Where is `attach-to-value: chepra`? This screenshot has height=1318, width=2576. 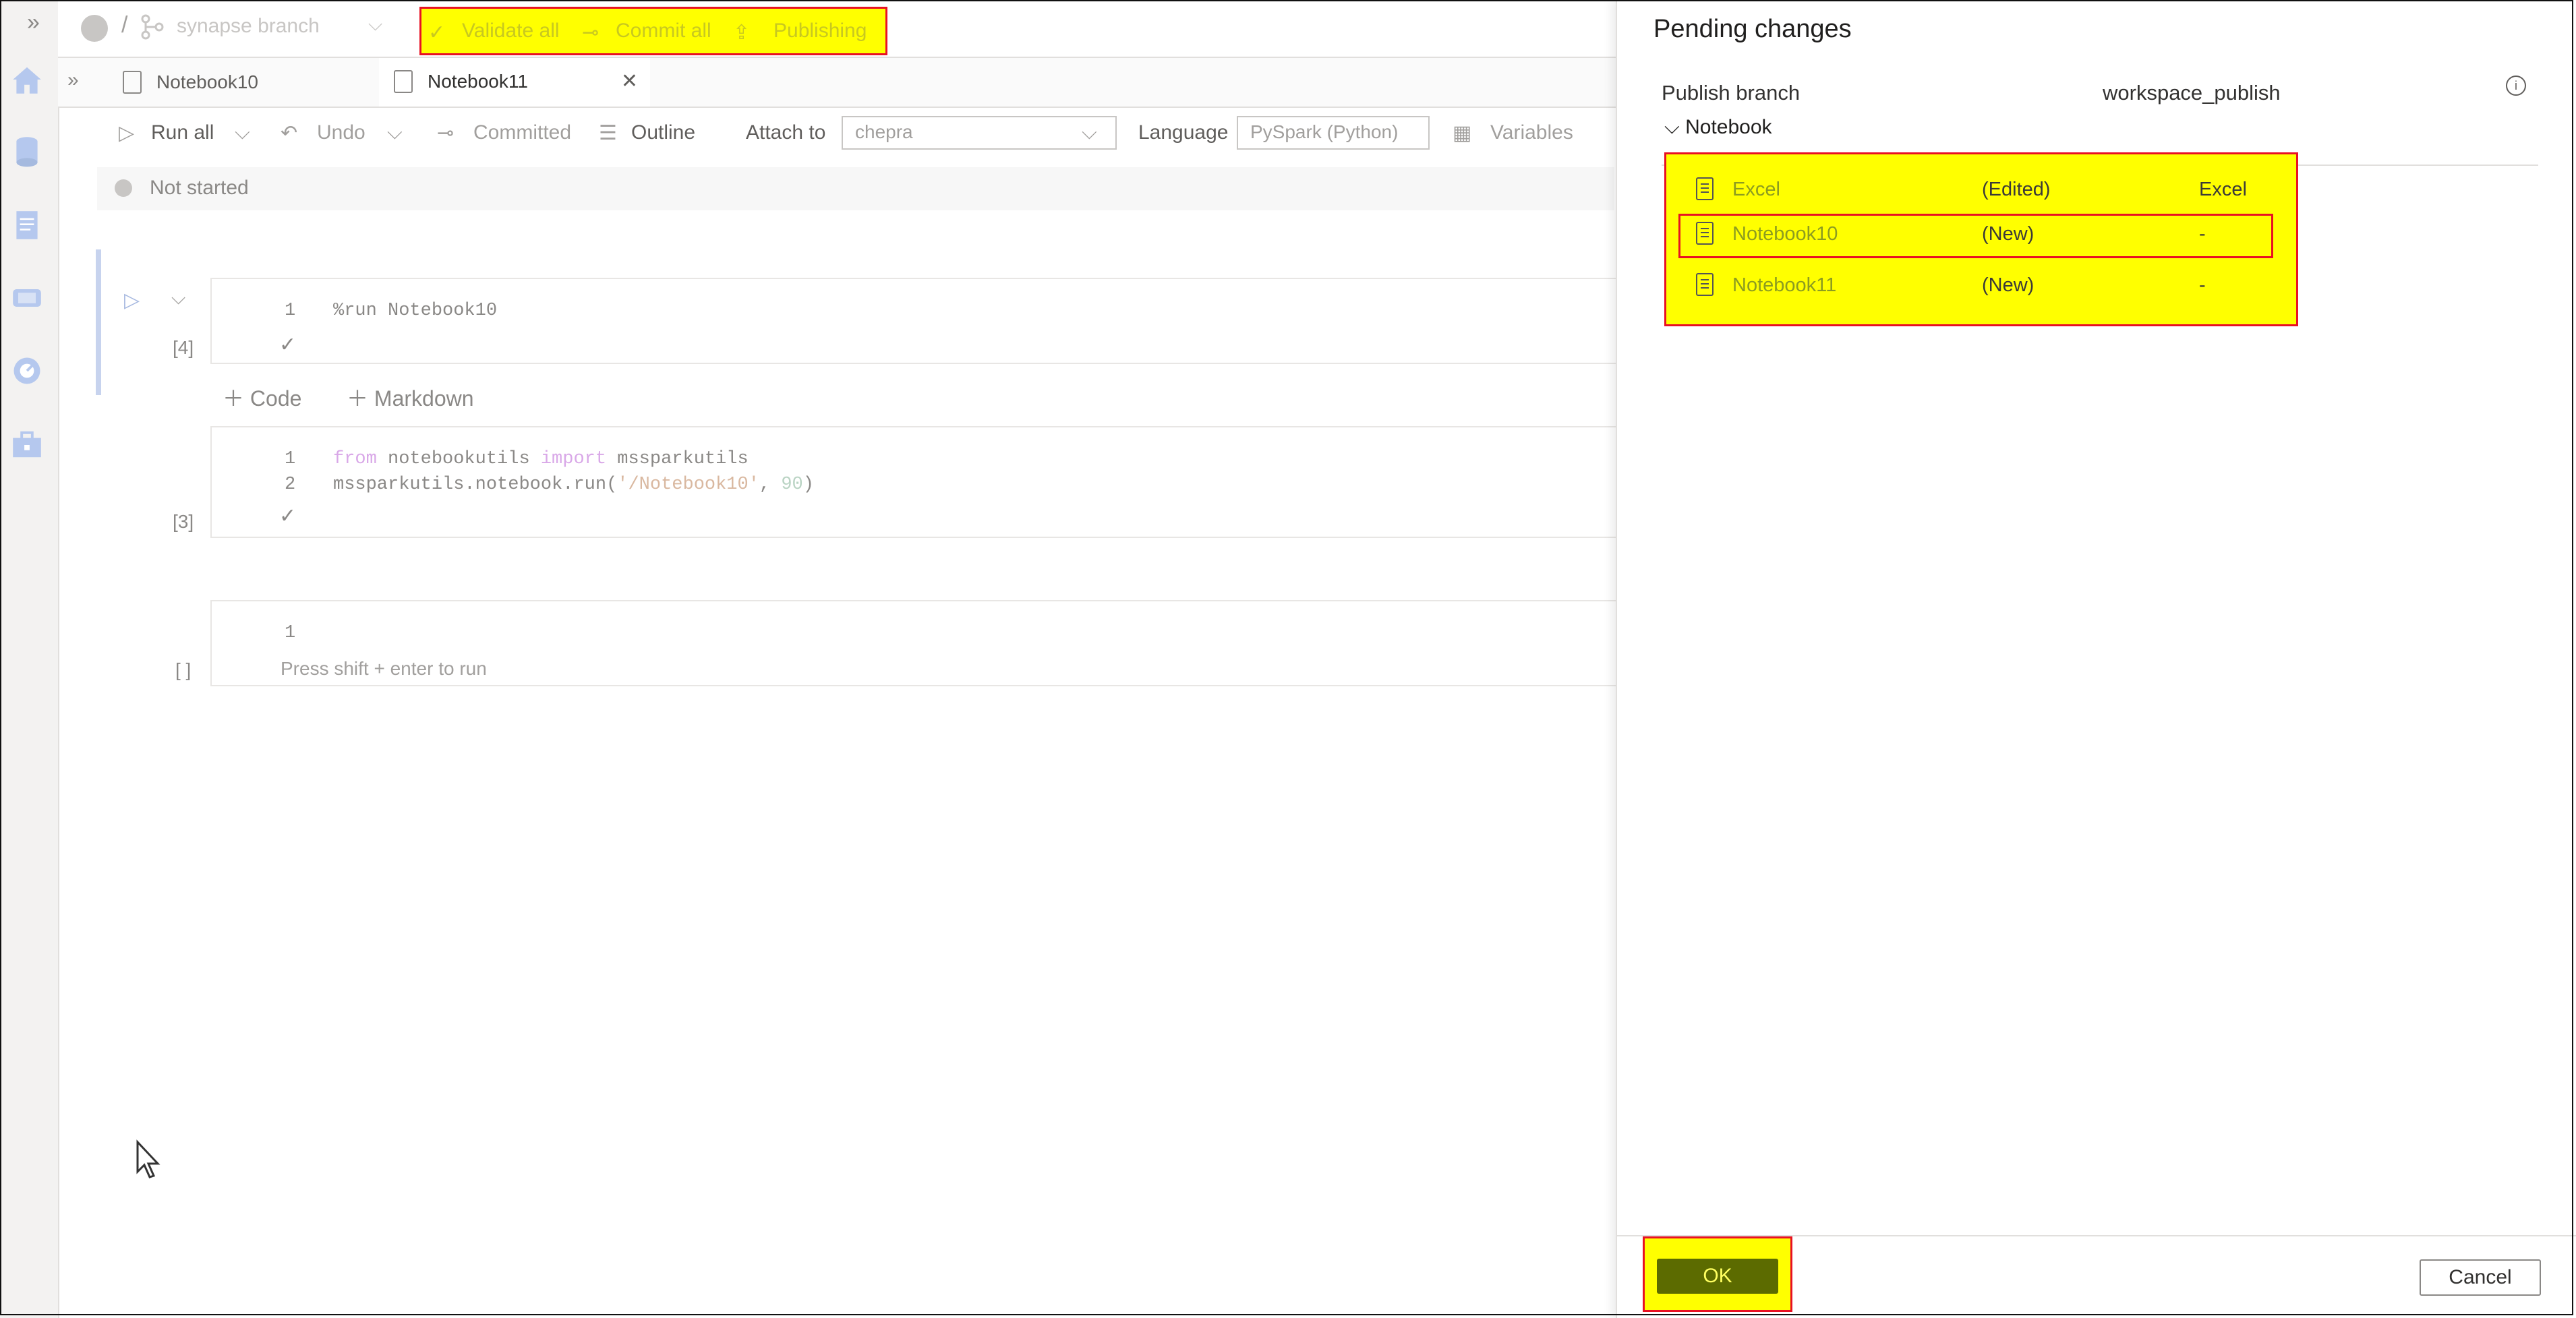 attach-to-value: chepra is located at coordinates (884, 131).